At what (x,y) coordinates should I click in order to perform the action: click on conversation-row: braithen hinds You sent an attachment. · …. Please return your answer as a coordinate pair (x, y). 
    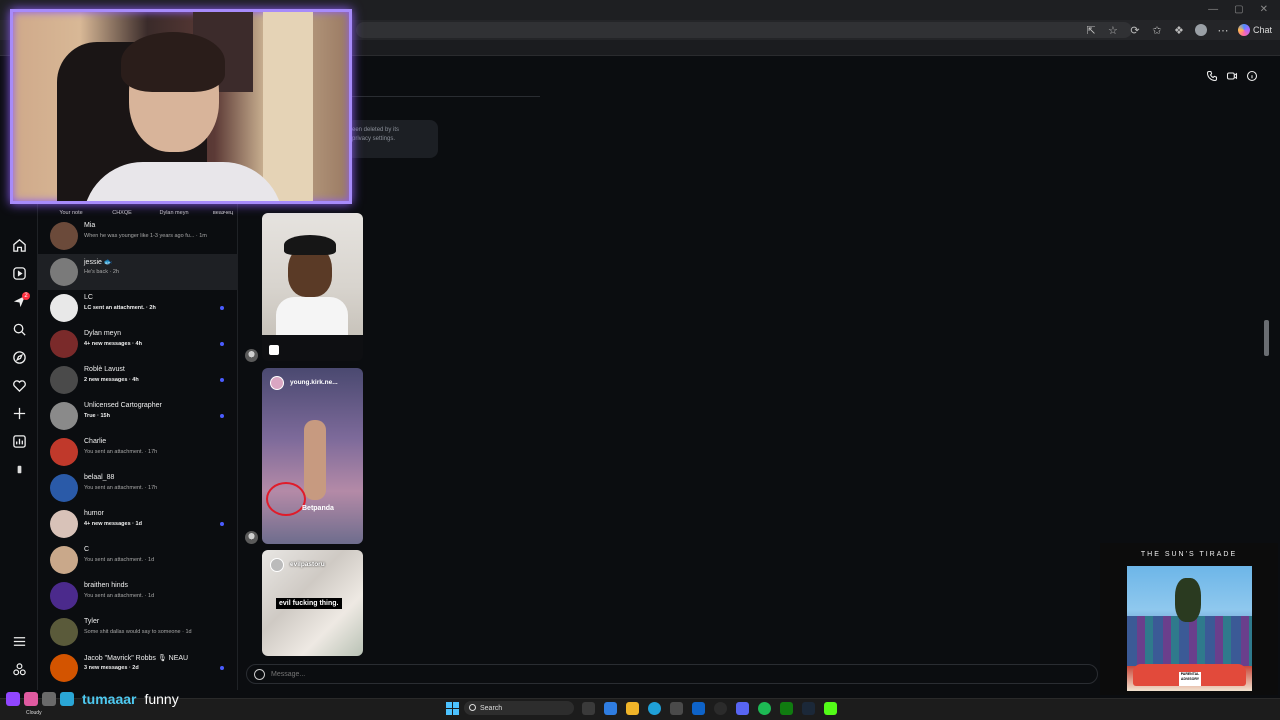
    Looking at the image, I should click on (138, 596).